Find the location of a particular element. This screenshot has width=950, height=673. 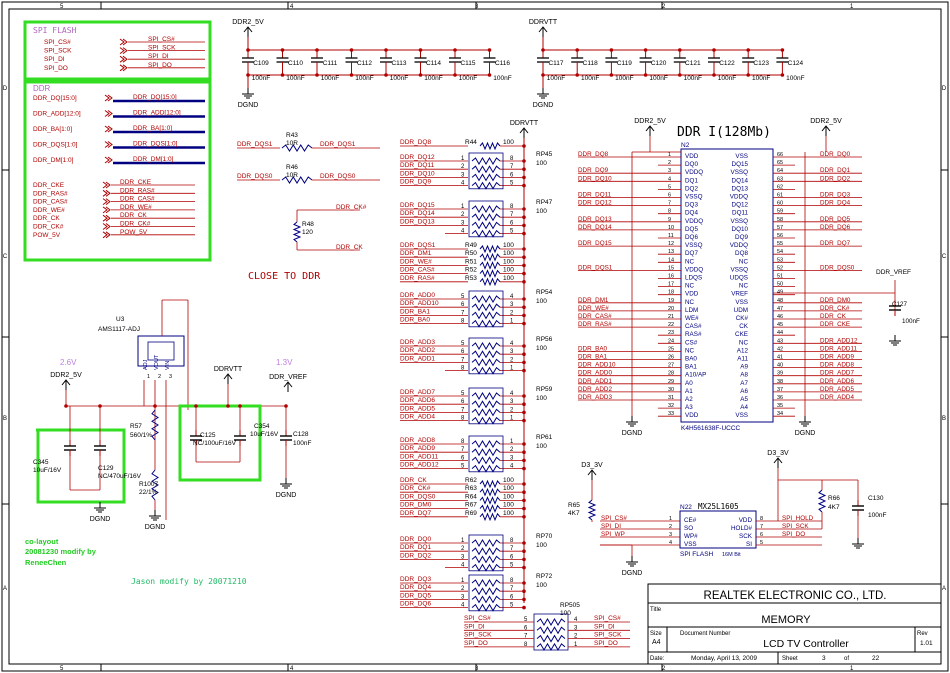

regulator-rail-label: DDR2_5V is located at coordinates (66, 375).